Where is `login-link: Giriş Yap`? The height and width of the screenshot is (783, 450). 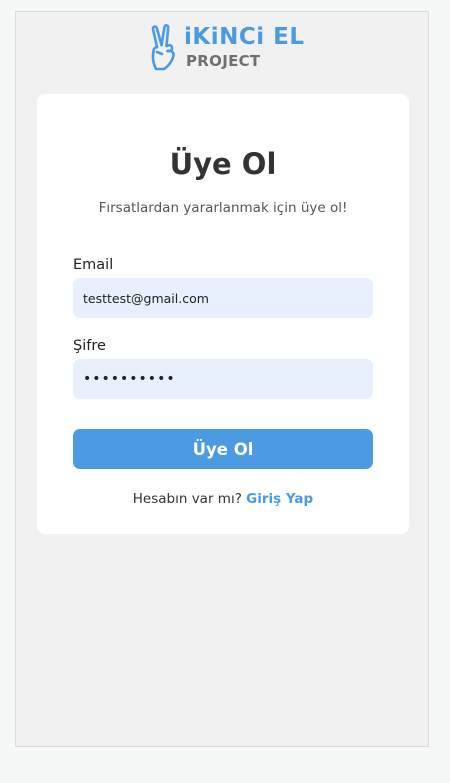
login-link: Giriş Yap is located at coordinates (279, 499).